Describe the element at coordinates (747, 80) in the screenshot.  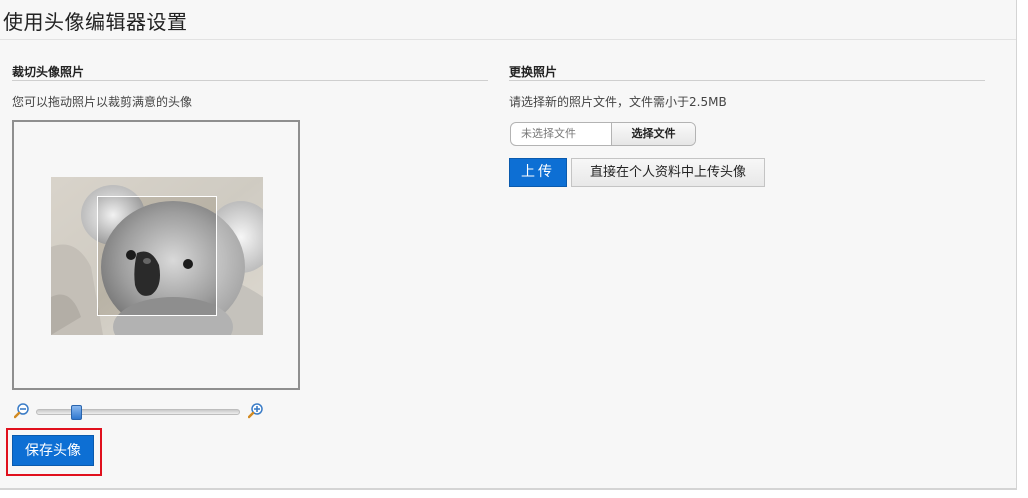
I see `replace-section-divider` at that location.